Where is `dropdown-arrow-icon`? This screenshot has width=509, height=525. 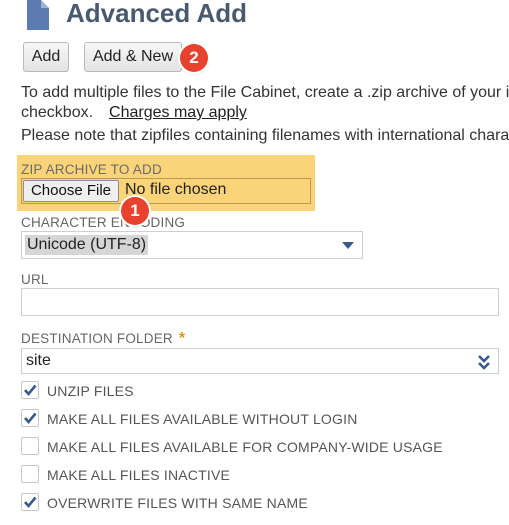
dropdown-arrow-icon is located at coordinates (348, 245).